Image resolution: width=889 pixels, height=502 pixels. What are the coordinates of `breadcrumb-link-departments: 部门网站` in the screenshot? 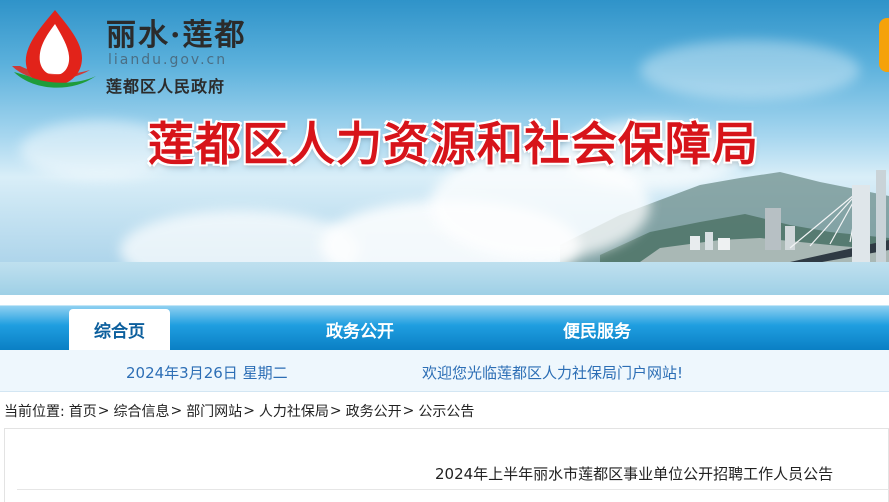 It's located at (214, 411).